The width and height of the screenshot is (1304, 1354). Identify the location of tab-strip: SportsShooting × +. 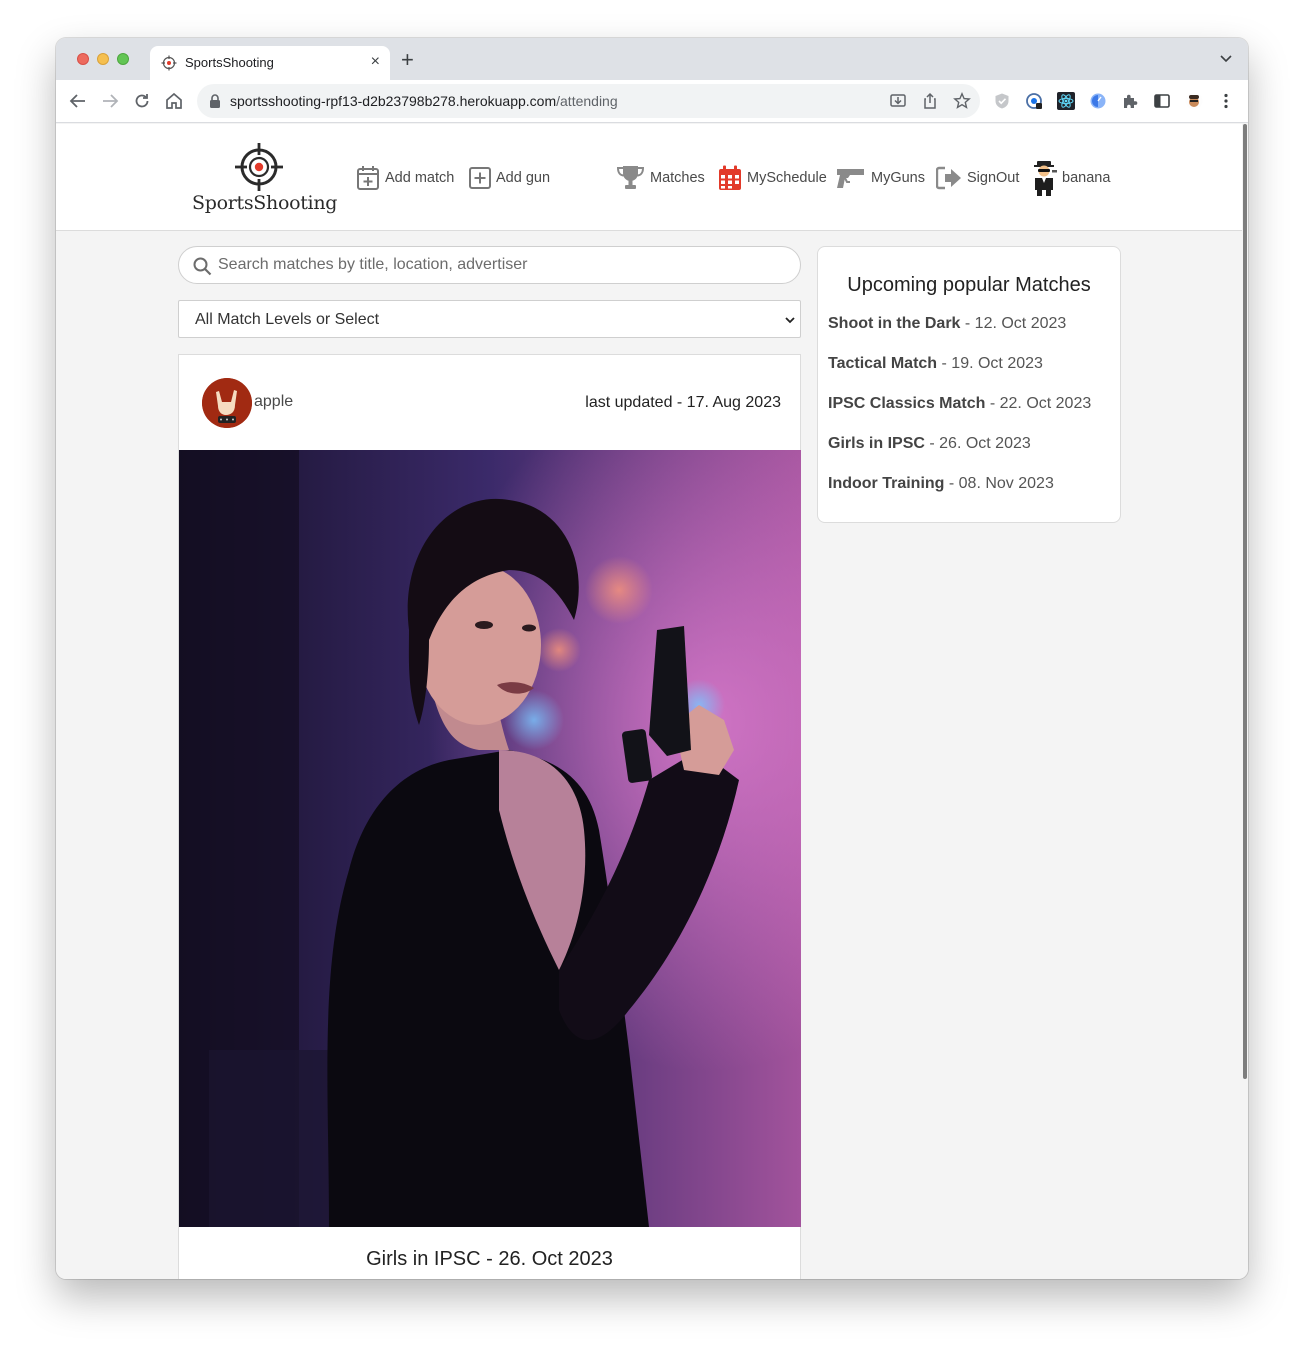
(652, 59).